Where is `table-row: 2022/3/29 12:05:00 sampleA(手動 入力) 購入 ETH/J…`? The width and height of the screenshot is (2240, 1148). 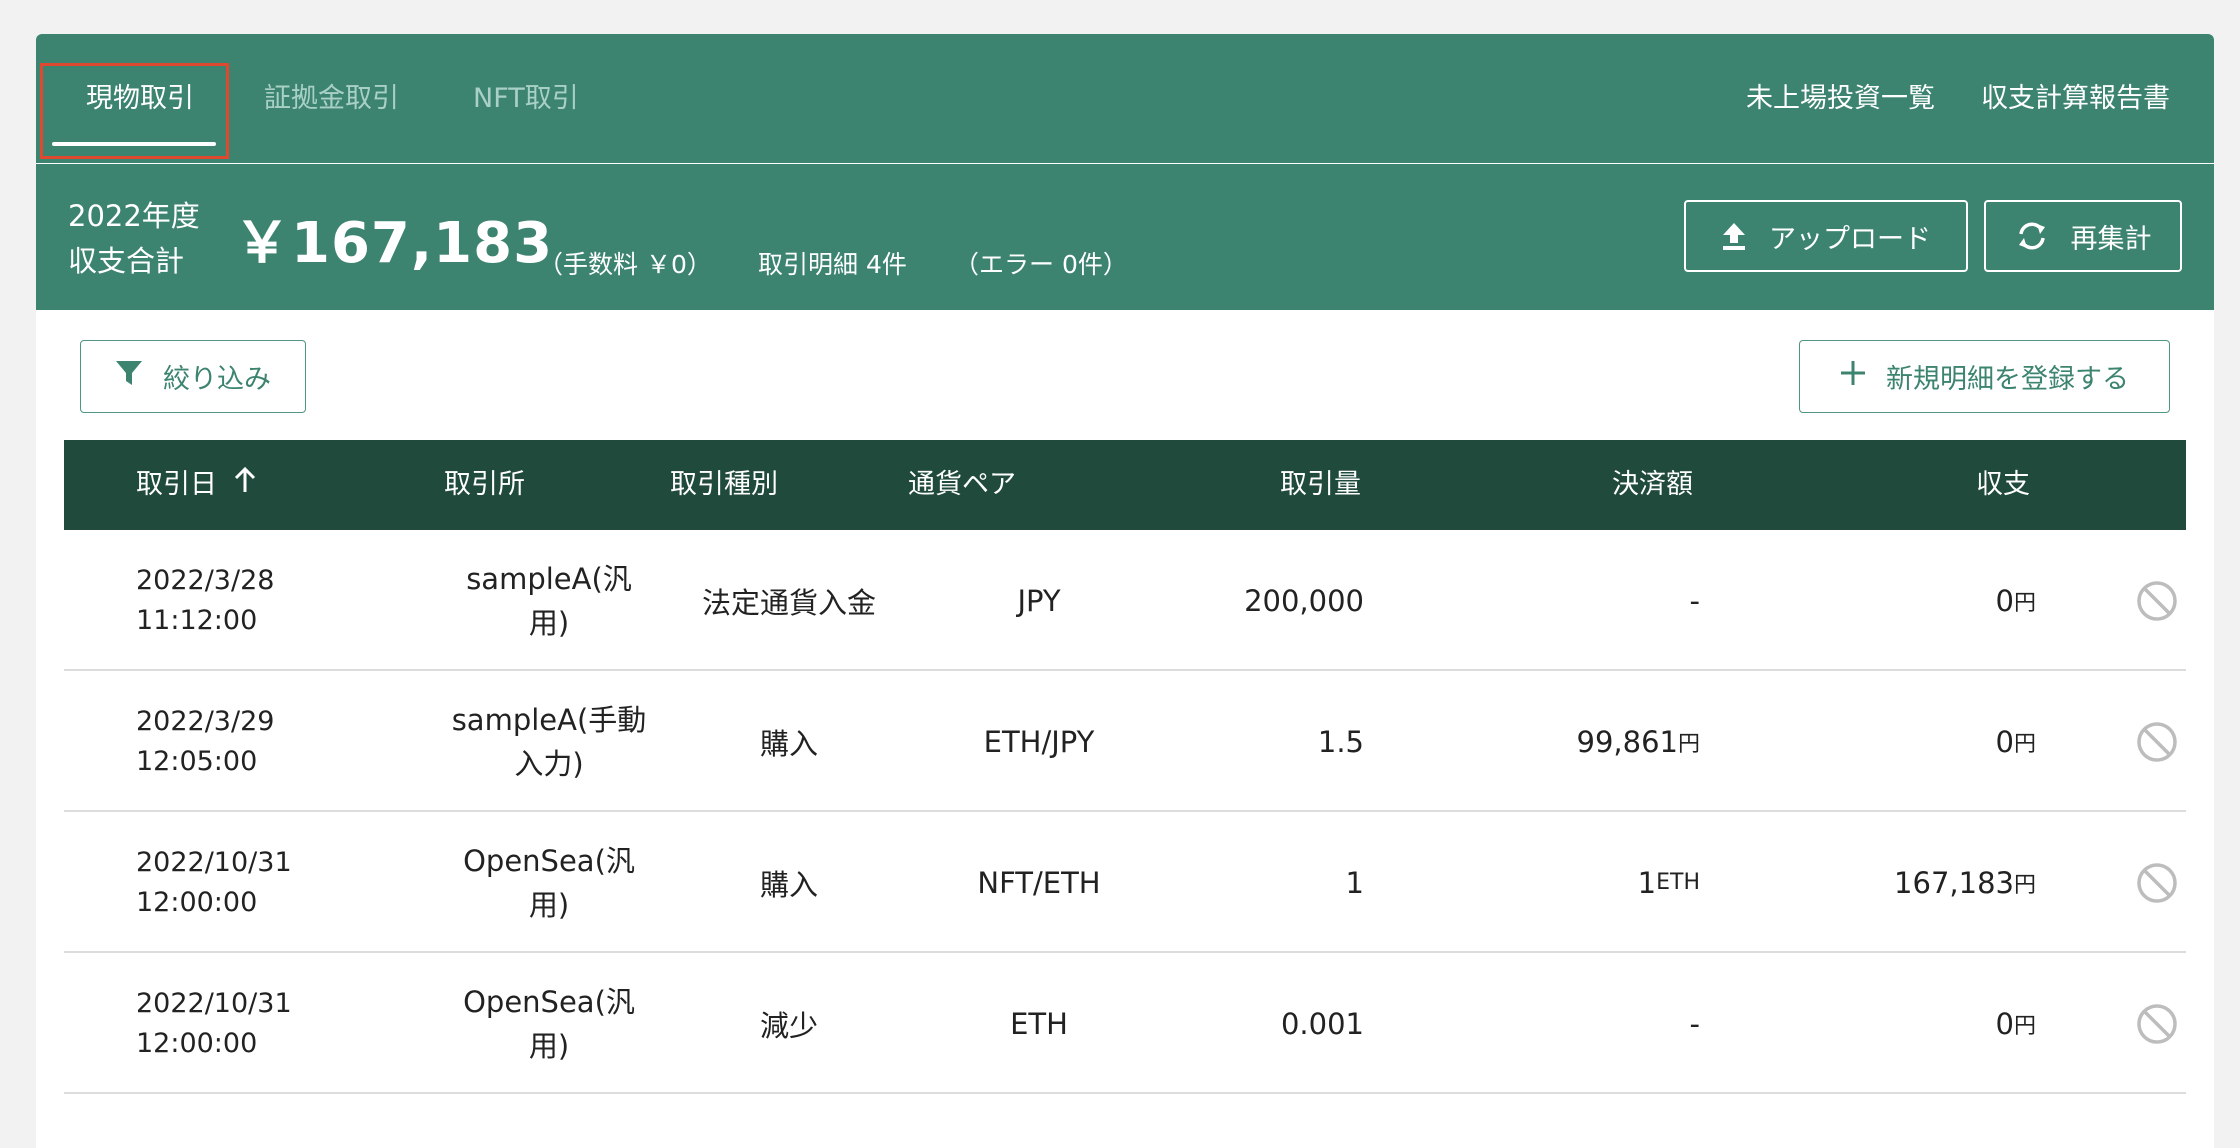
table-row: 2022/3/29 12:05:00 sampleA(手動 入力) 購入 ETH/J… is located at coordinates (1125, 741).